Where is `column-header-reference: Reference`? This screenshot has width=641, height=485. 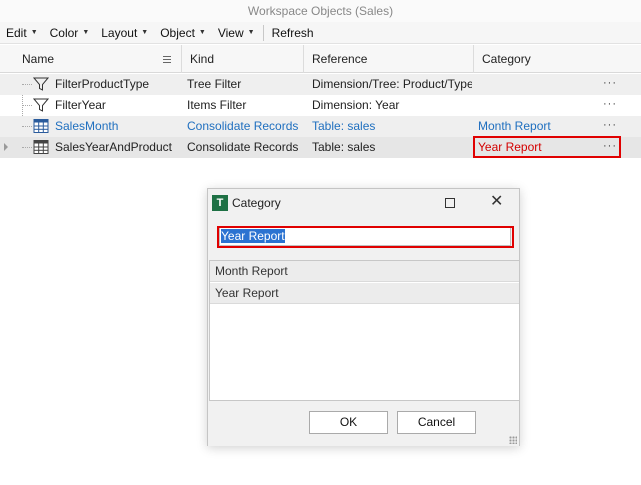 column-header-reference: Reference is located at coordinates (389, 59).